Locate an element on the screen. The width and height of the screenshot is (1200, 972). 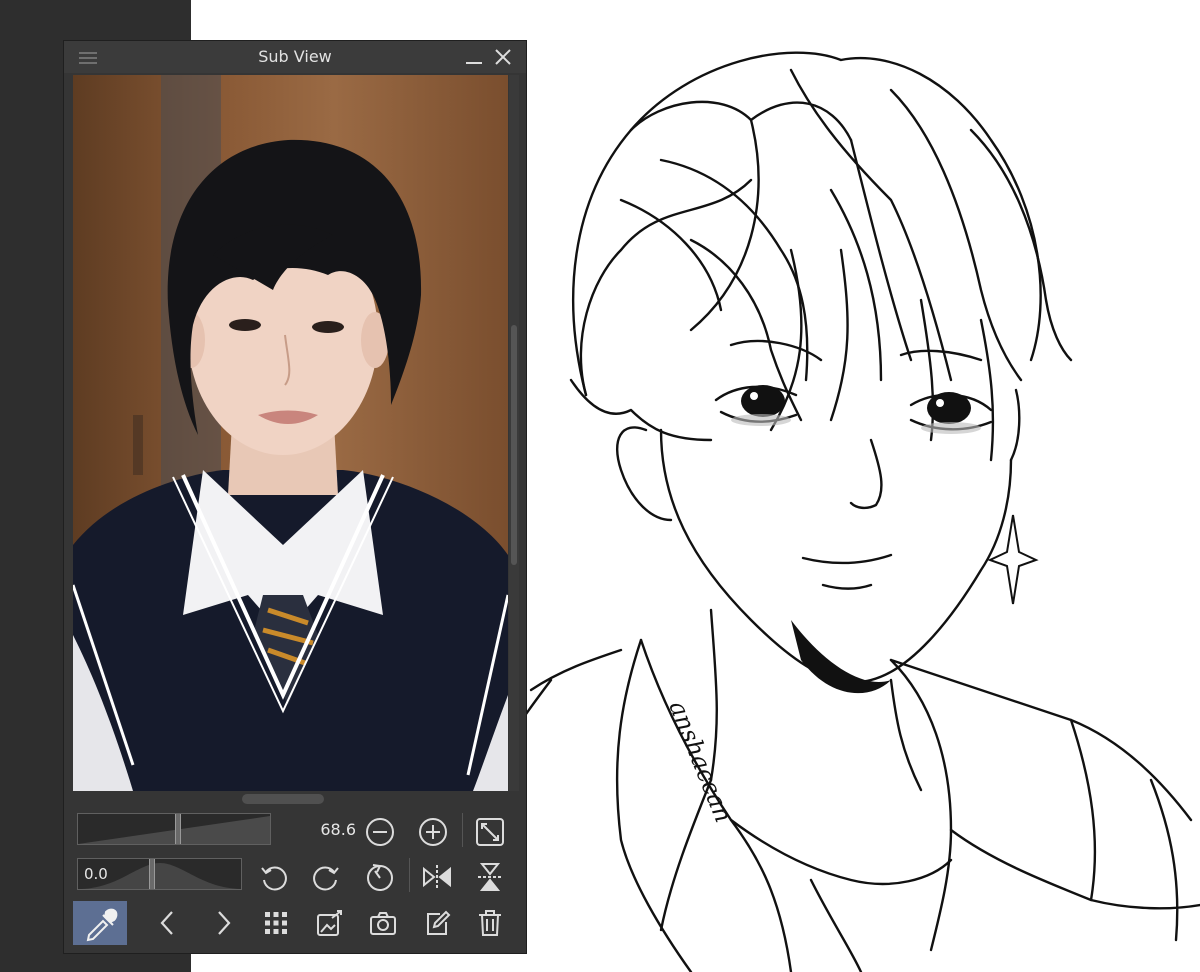
zoom-slider is located at coordinates (174, 829).